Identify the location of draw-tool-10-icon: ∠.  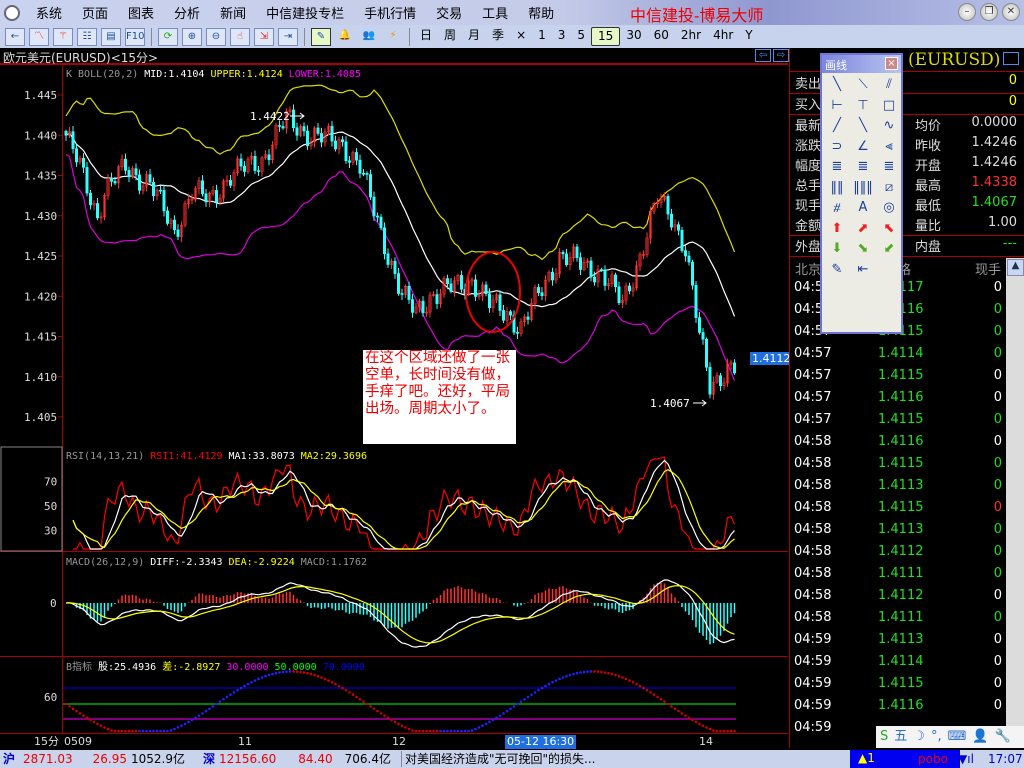
(863, 147).